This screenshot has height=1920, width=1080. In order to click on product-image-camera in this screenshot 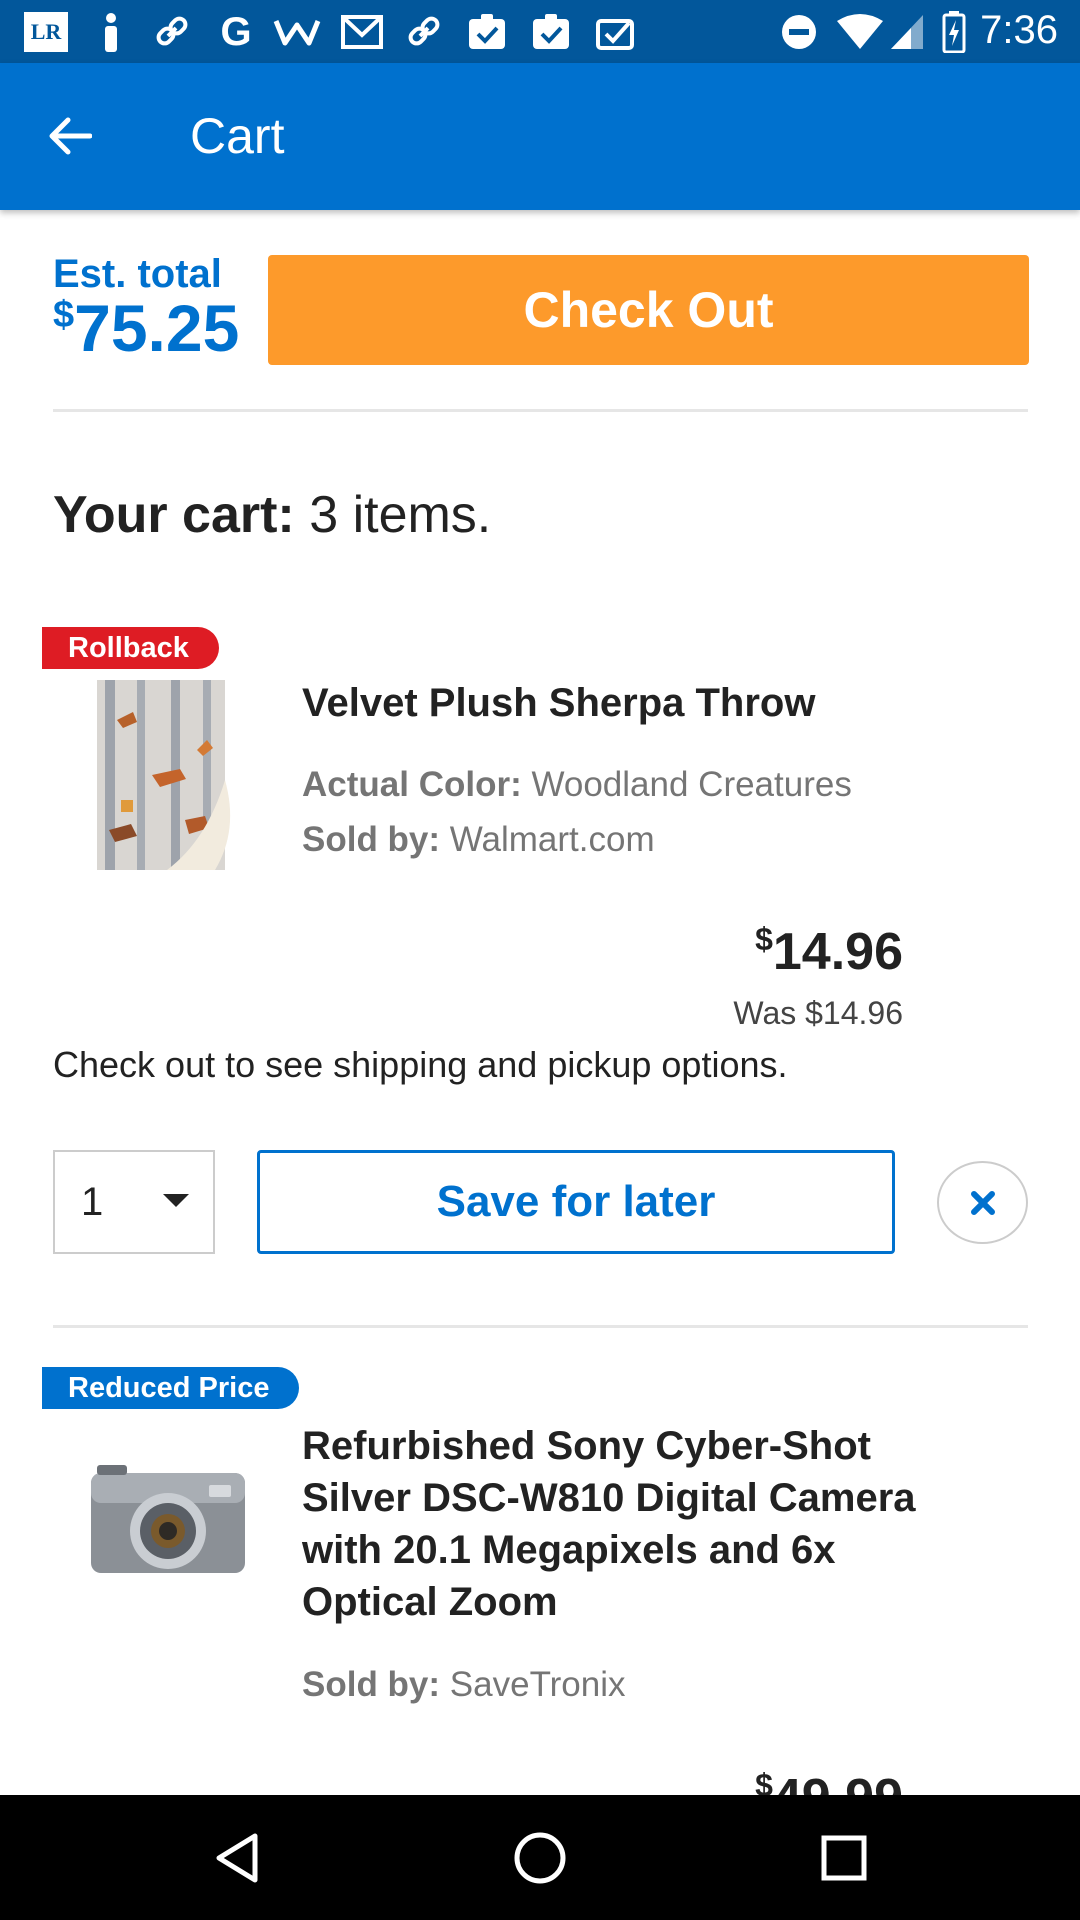, I will do `click(168, 1525)`.